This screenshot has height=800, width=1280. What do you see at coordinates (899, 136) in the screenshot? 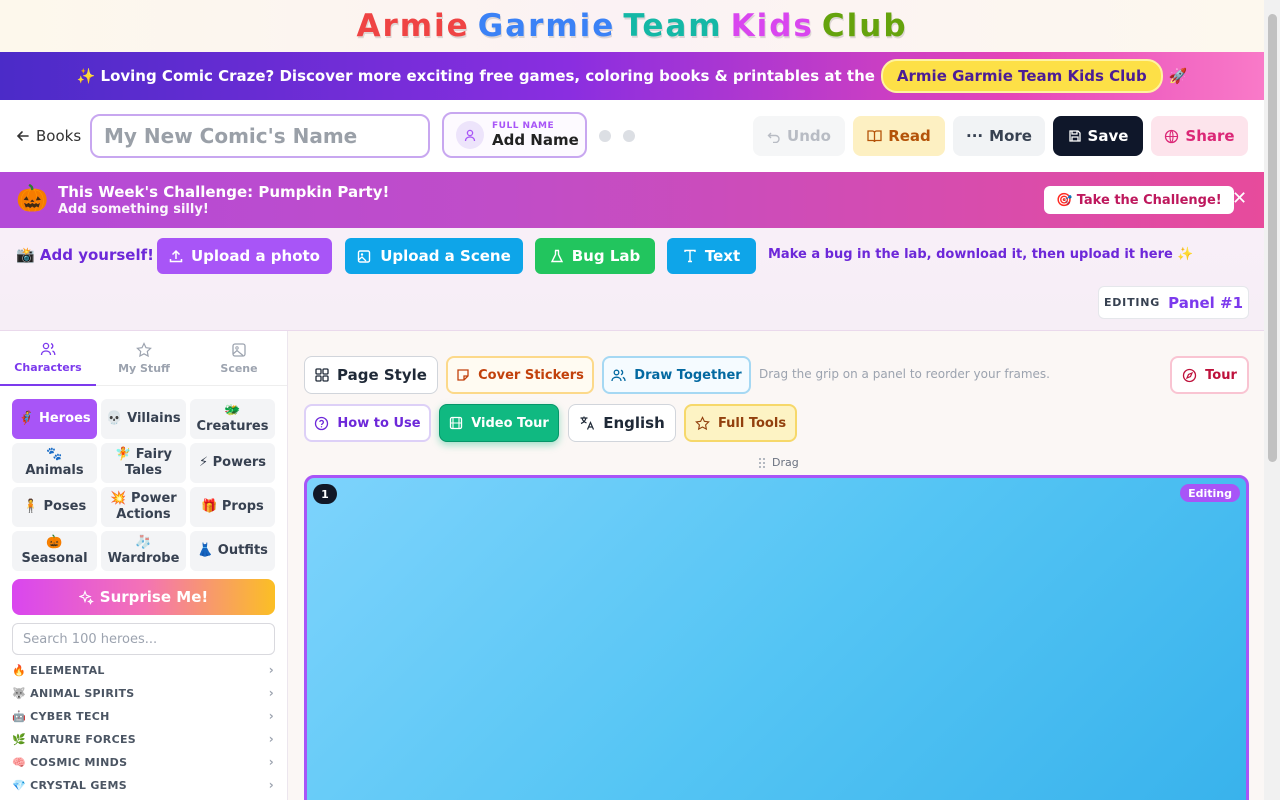
I see `read-button: Read` at bounding box center [899, 136].